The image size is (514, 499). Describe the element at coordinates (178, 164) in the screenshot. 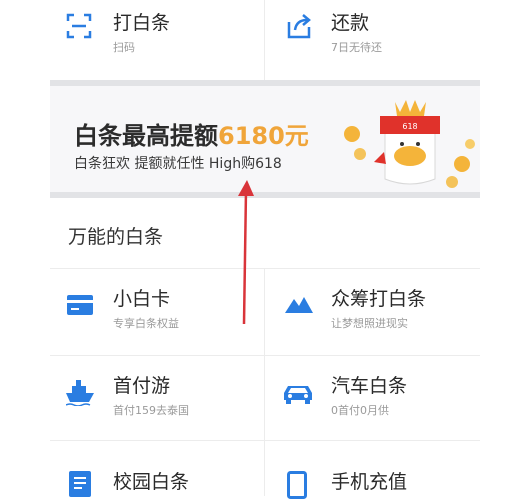

I see `banner-subtitle: 白条狂欢 提额就任性 High购618` at that location.